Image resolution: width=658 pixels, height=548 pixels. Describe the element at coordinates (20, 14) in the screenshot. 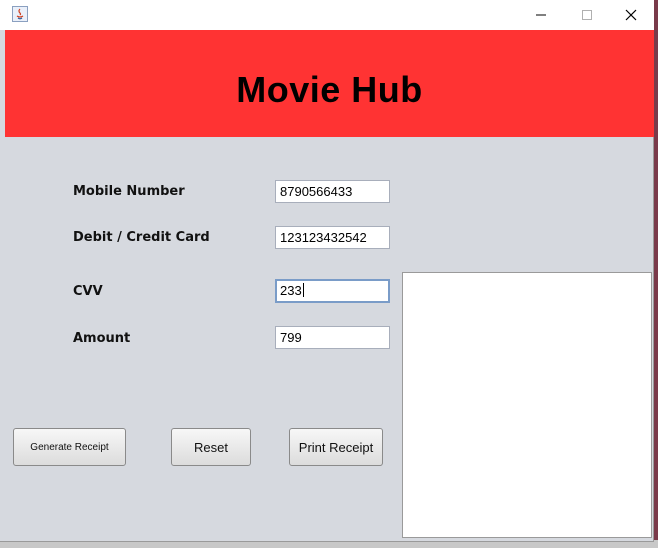

I see `java-icon` at that location.